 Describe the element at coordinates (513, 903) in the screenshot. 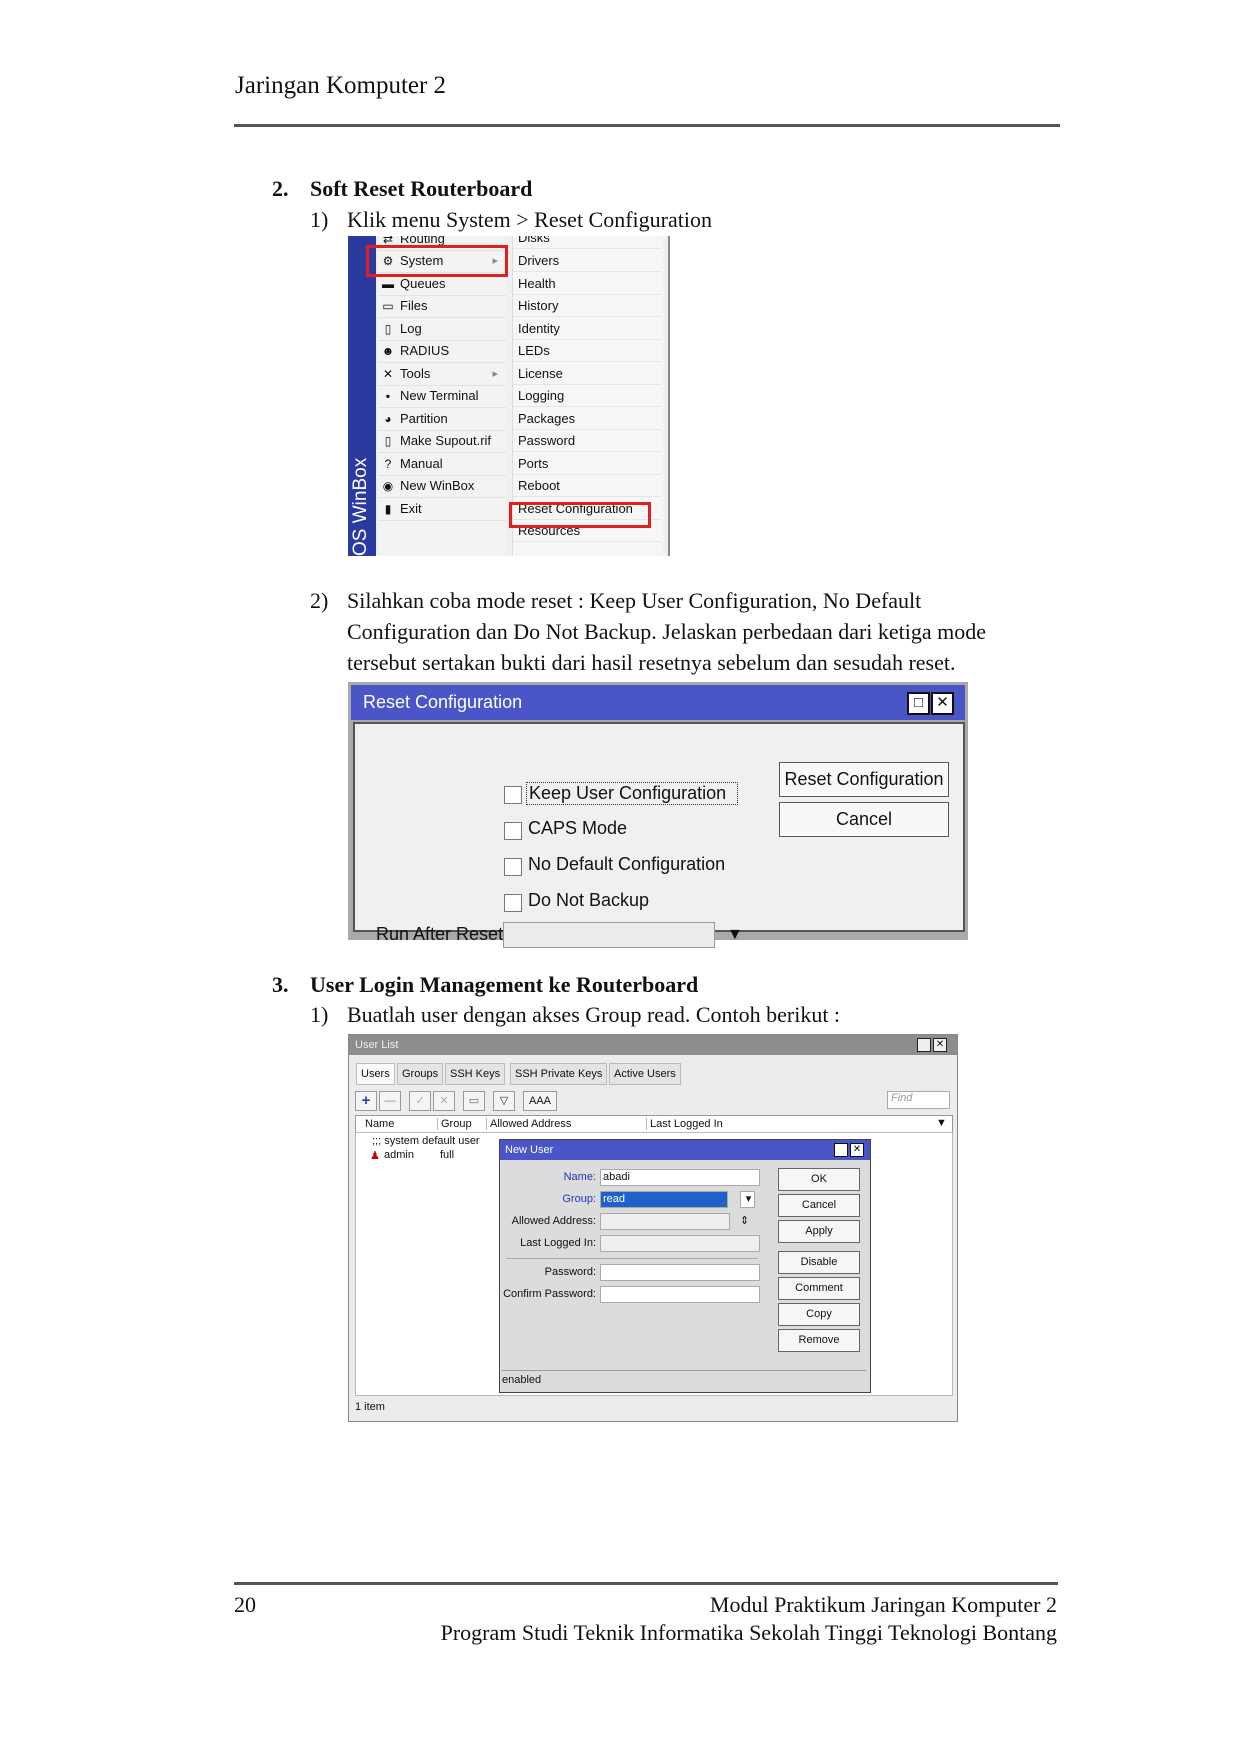

I see `no-backup-checkbox` at that location.